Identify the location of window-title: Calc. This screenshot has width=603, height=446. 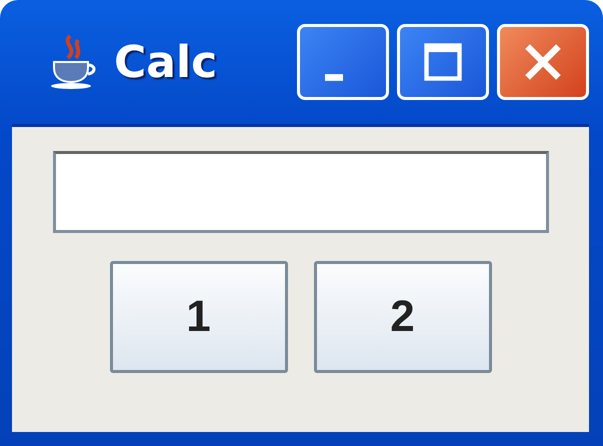
(166, 62).